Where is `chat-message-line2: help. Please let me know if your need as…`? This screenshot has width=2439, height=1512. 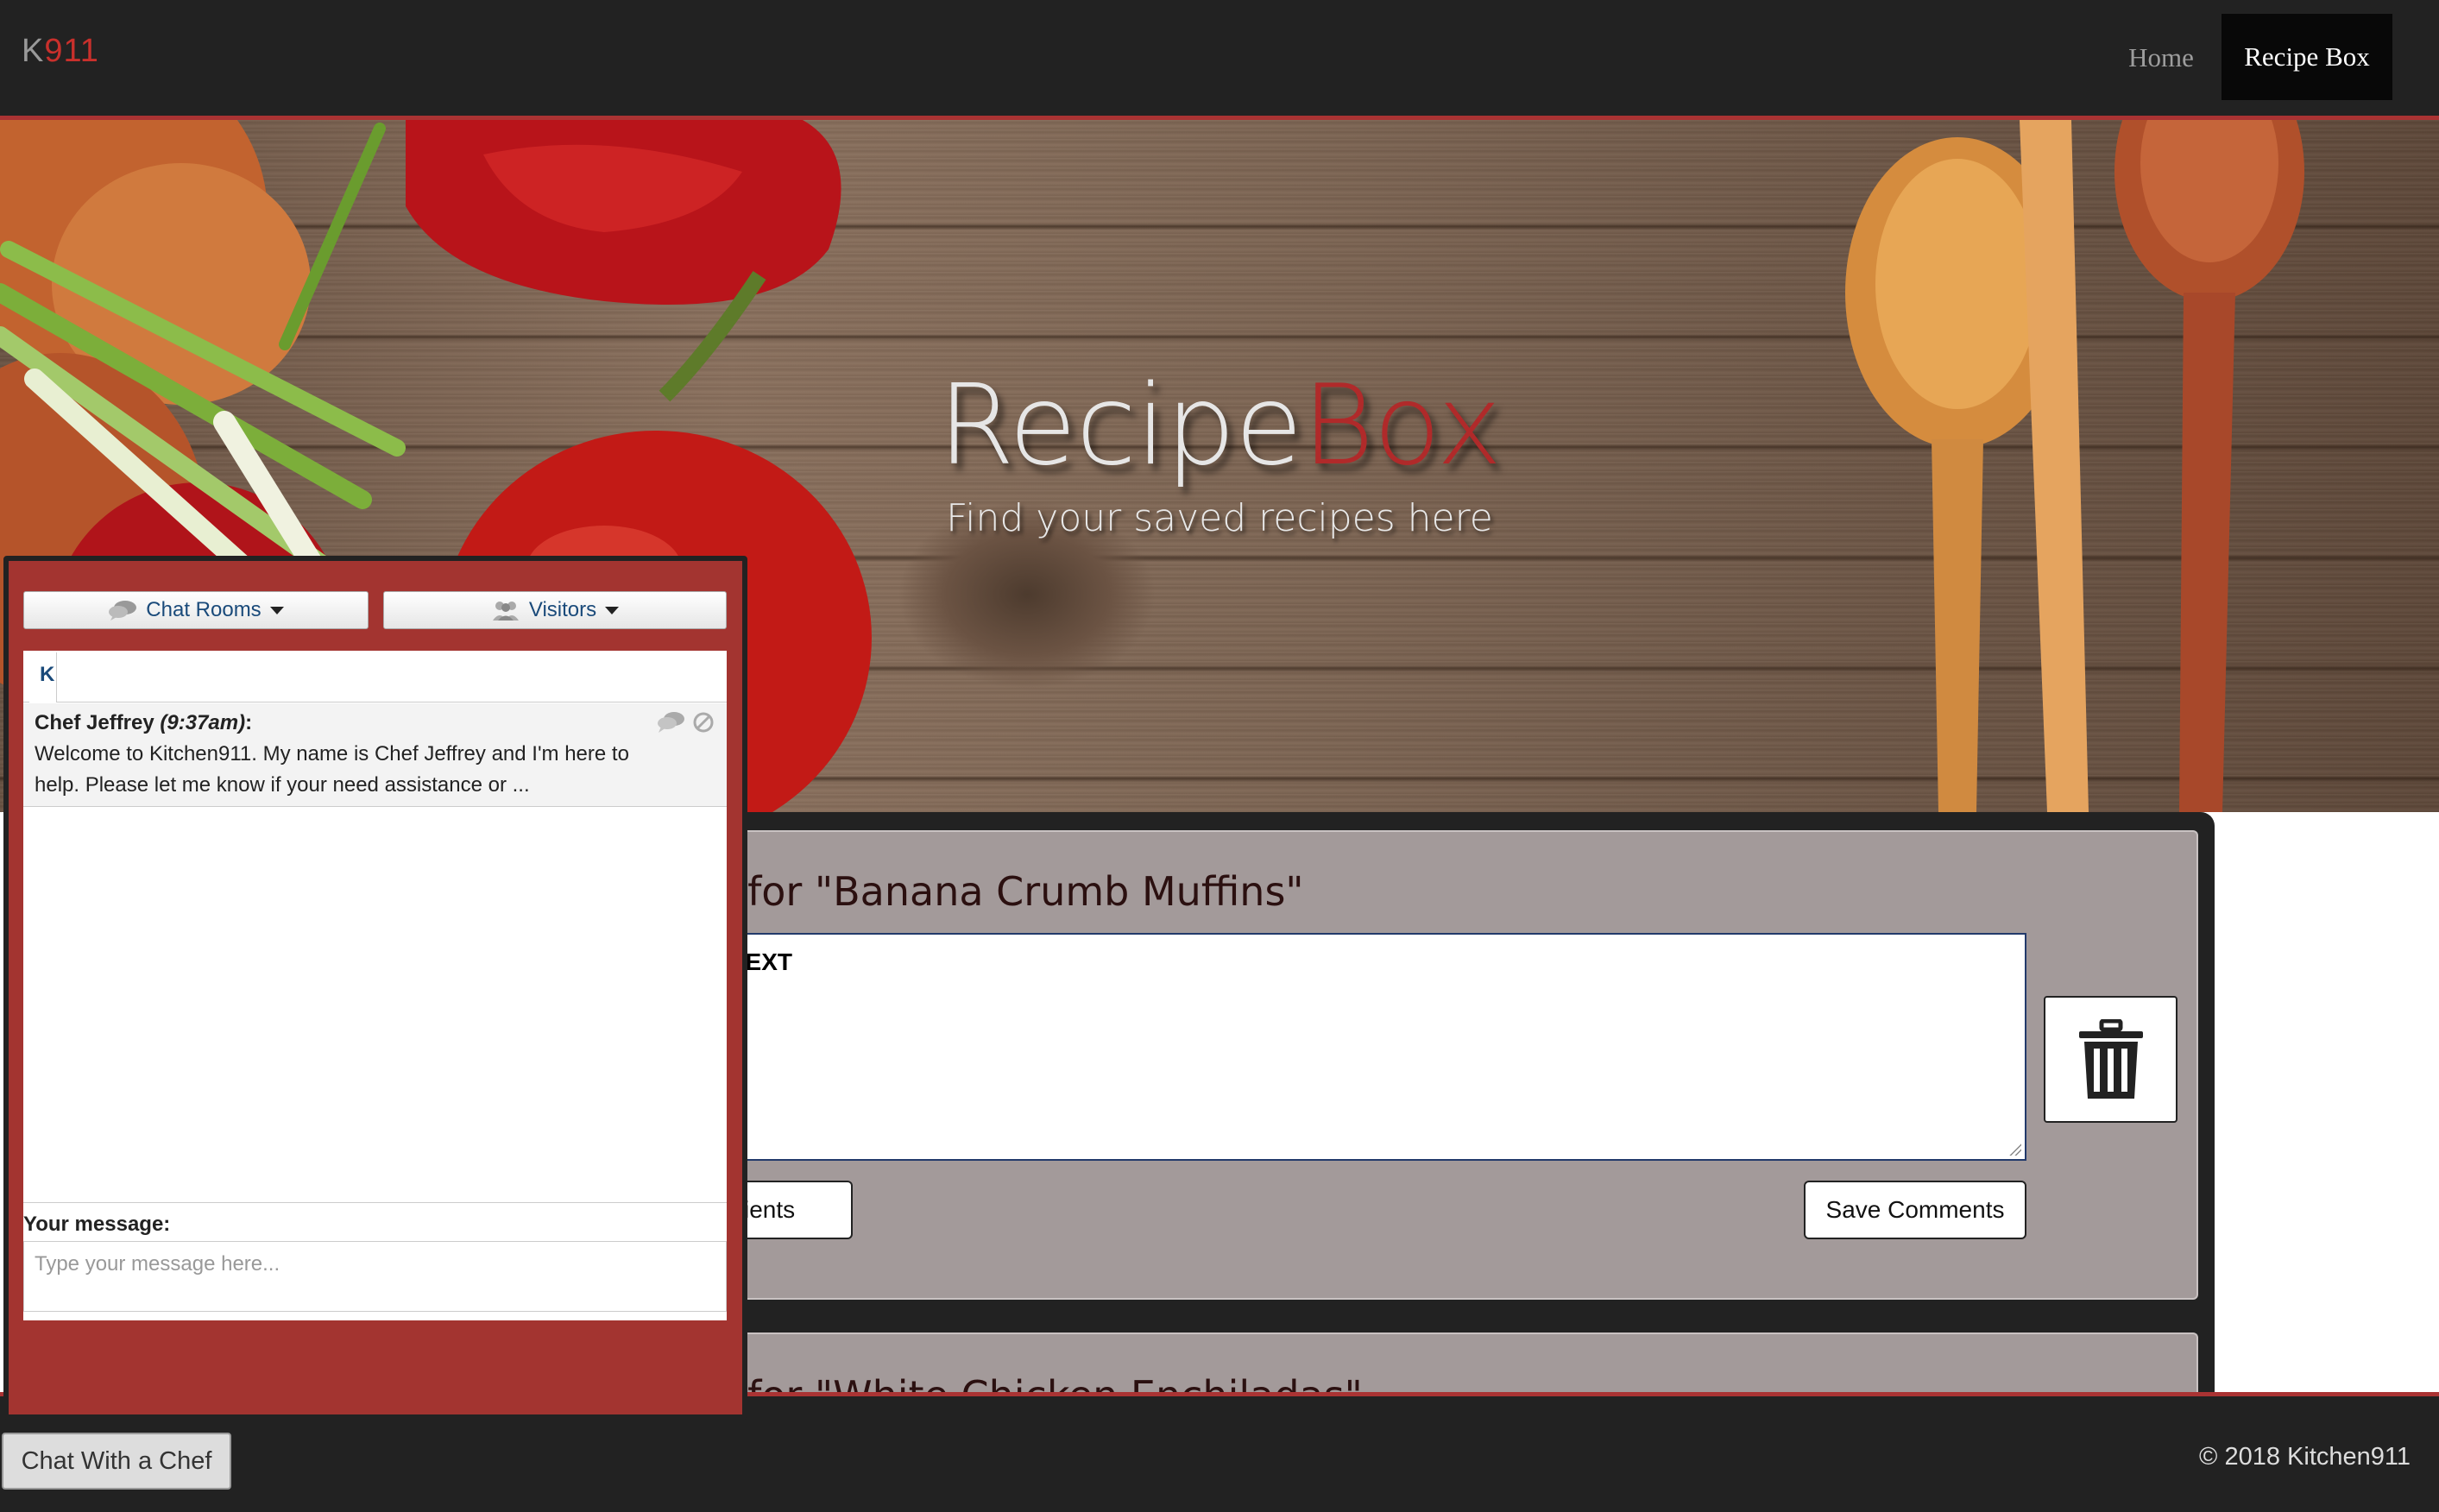 chat-message-line2: help. Please let me know if your need as… is located at coordinates (283, 785).